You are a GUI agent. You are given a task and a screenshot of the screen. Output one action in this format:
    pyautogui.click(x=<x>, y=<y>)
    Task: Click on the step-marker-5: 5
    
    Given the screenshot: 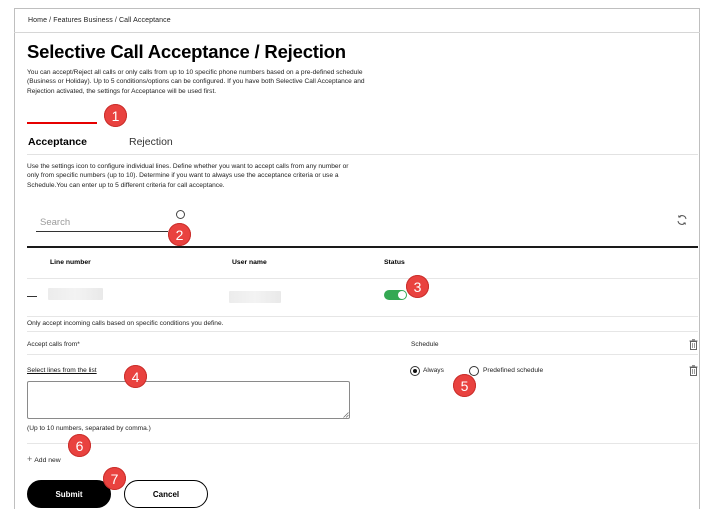 What is the action you would take?
    pyautogui.click(x=464, y=385)
    